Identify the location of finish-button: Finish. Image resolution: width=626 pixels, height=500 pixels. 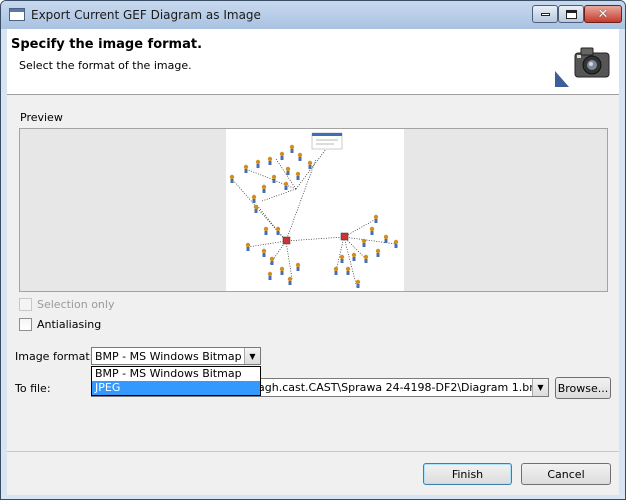
(467, 474).